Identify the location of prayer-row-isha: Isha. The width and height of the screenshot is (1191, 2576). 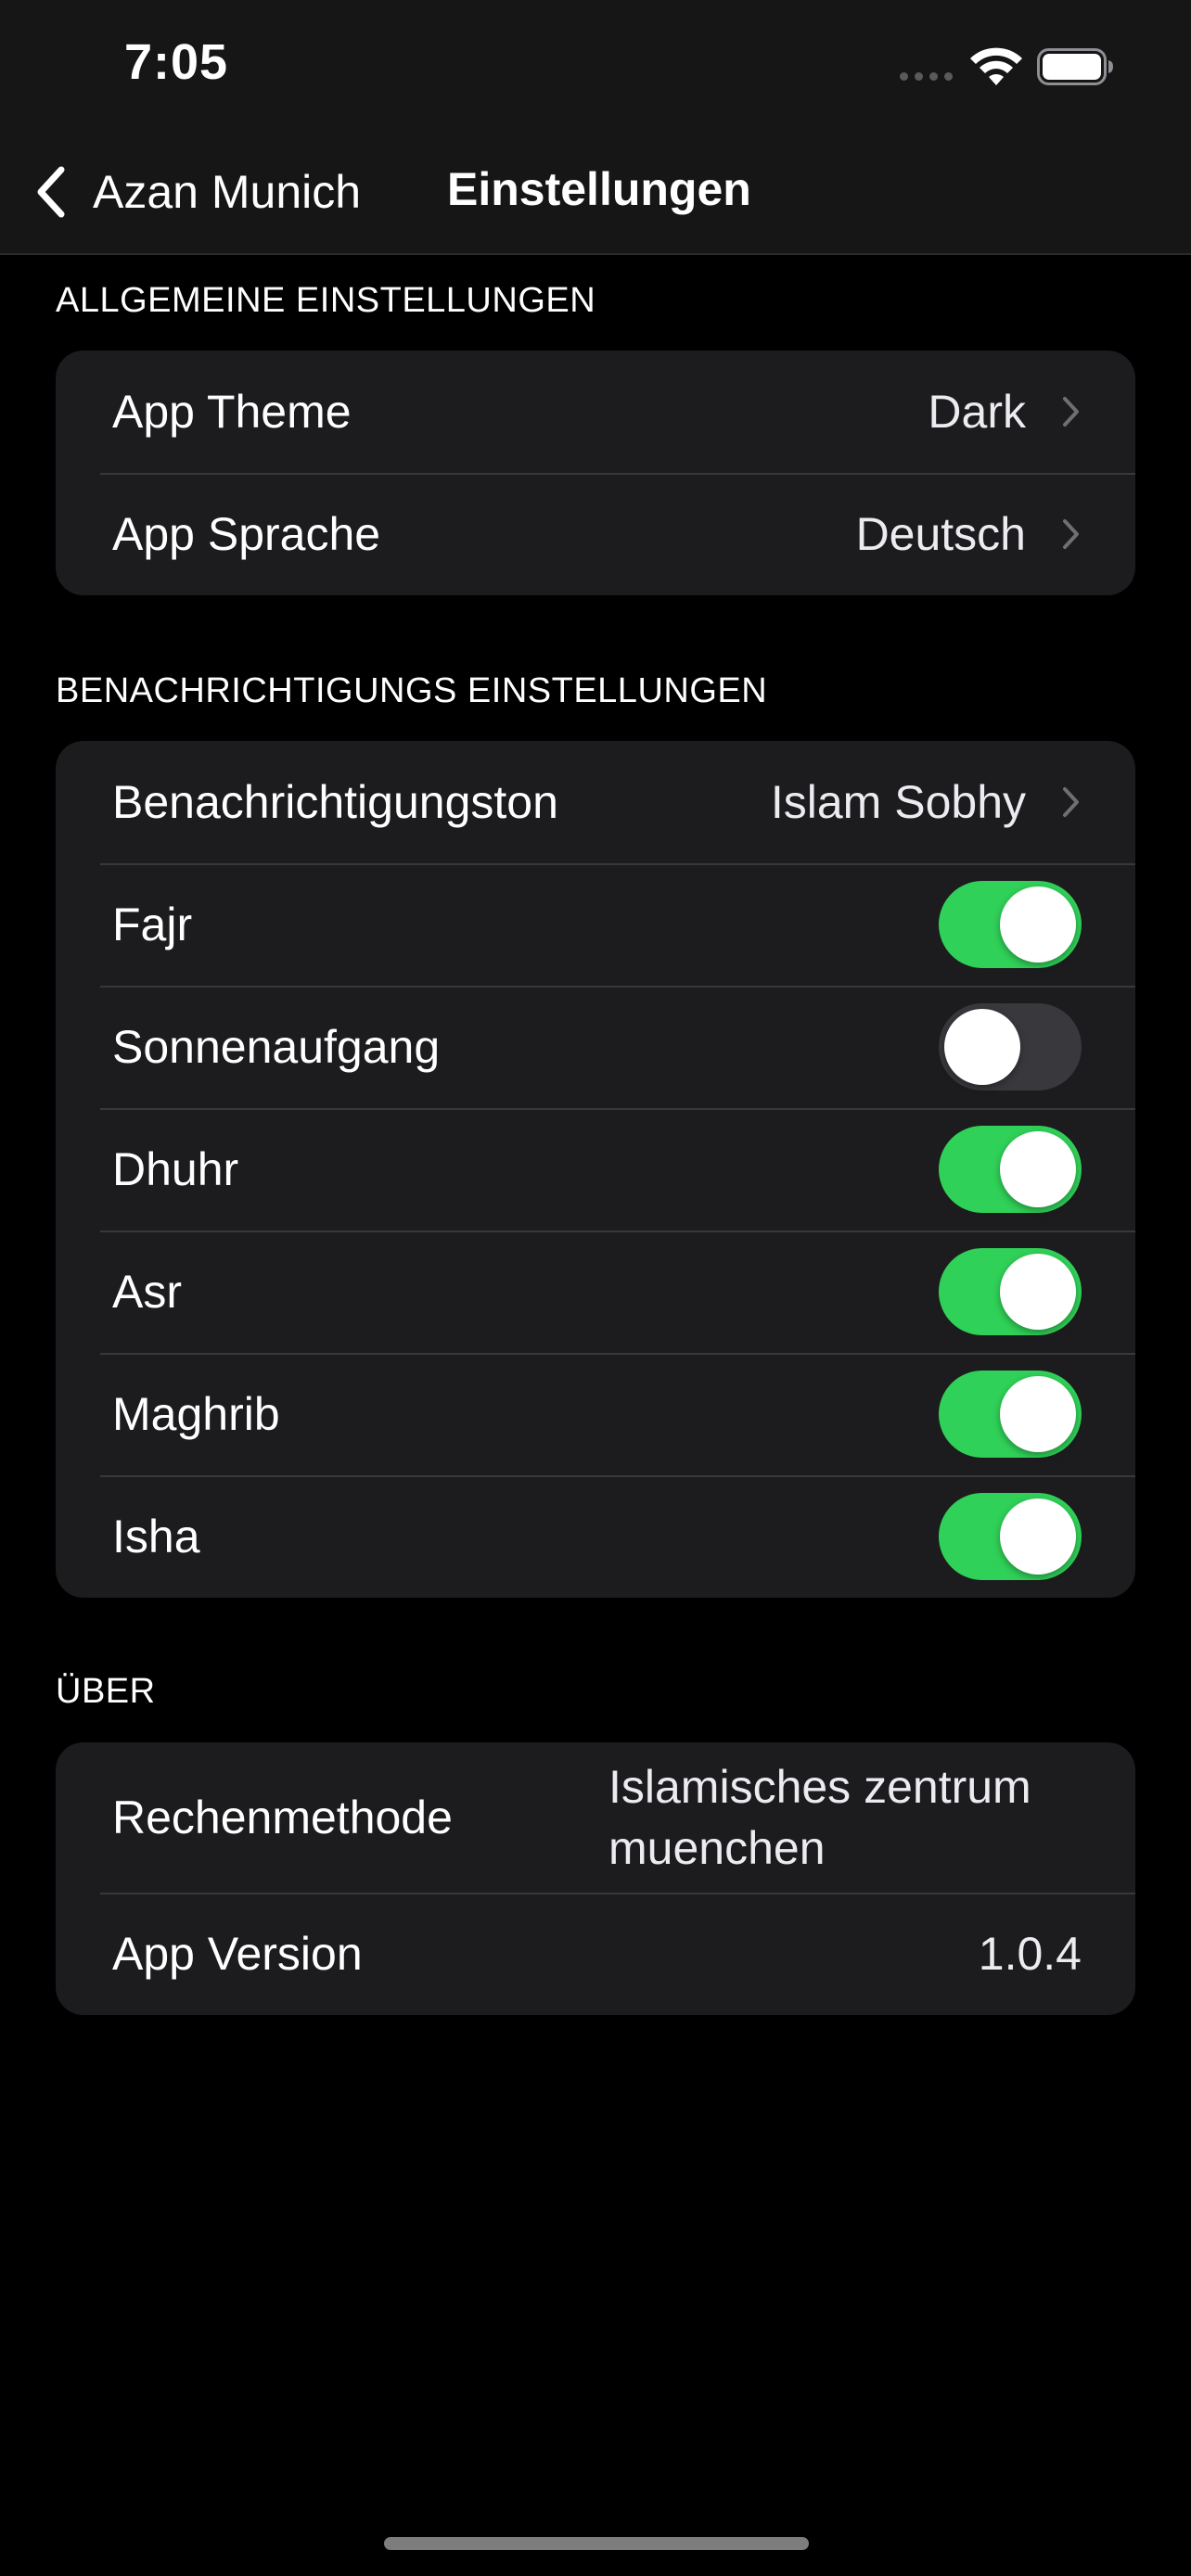
(595, 1537).